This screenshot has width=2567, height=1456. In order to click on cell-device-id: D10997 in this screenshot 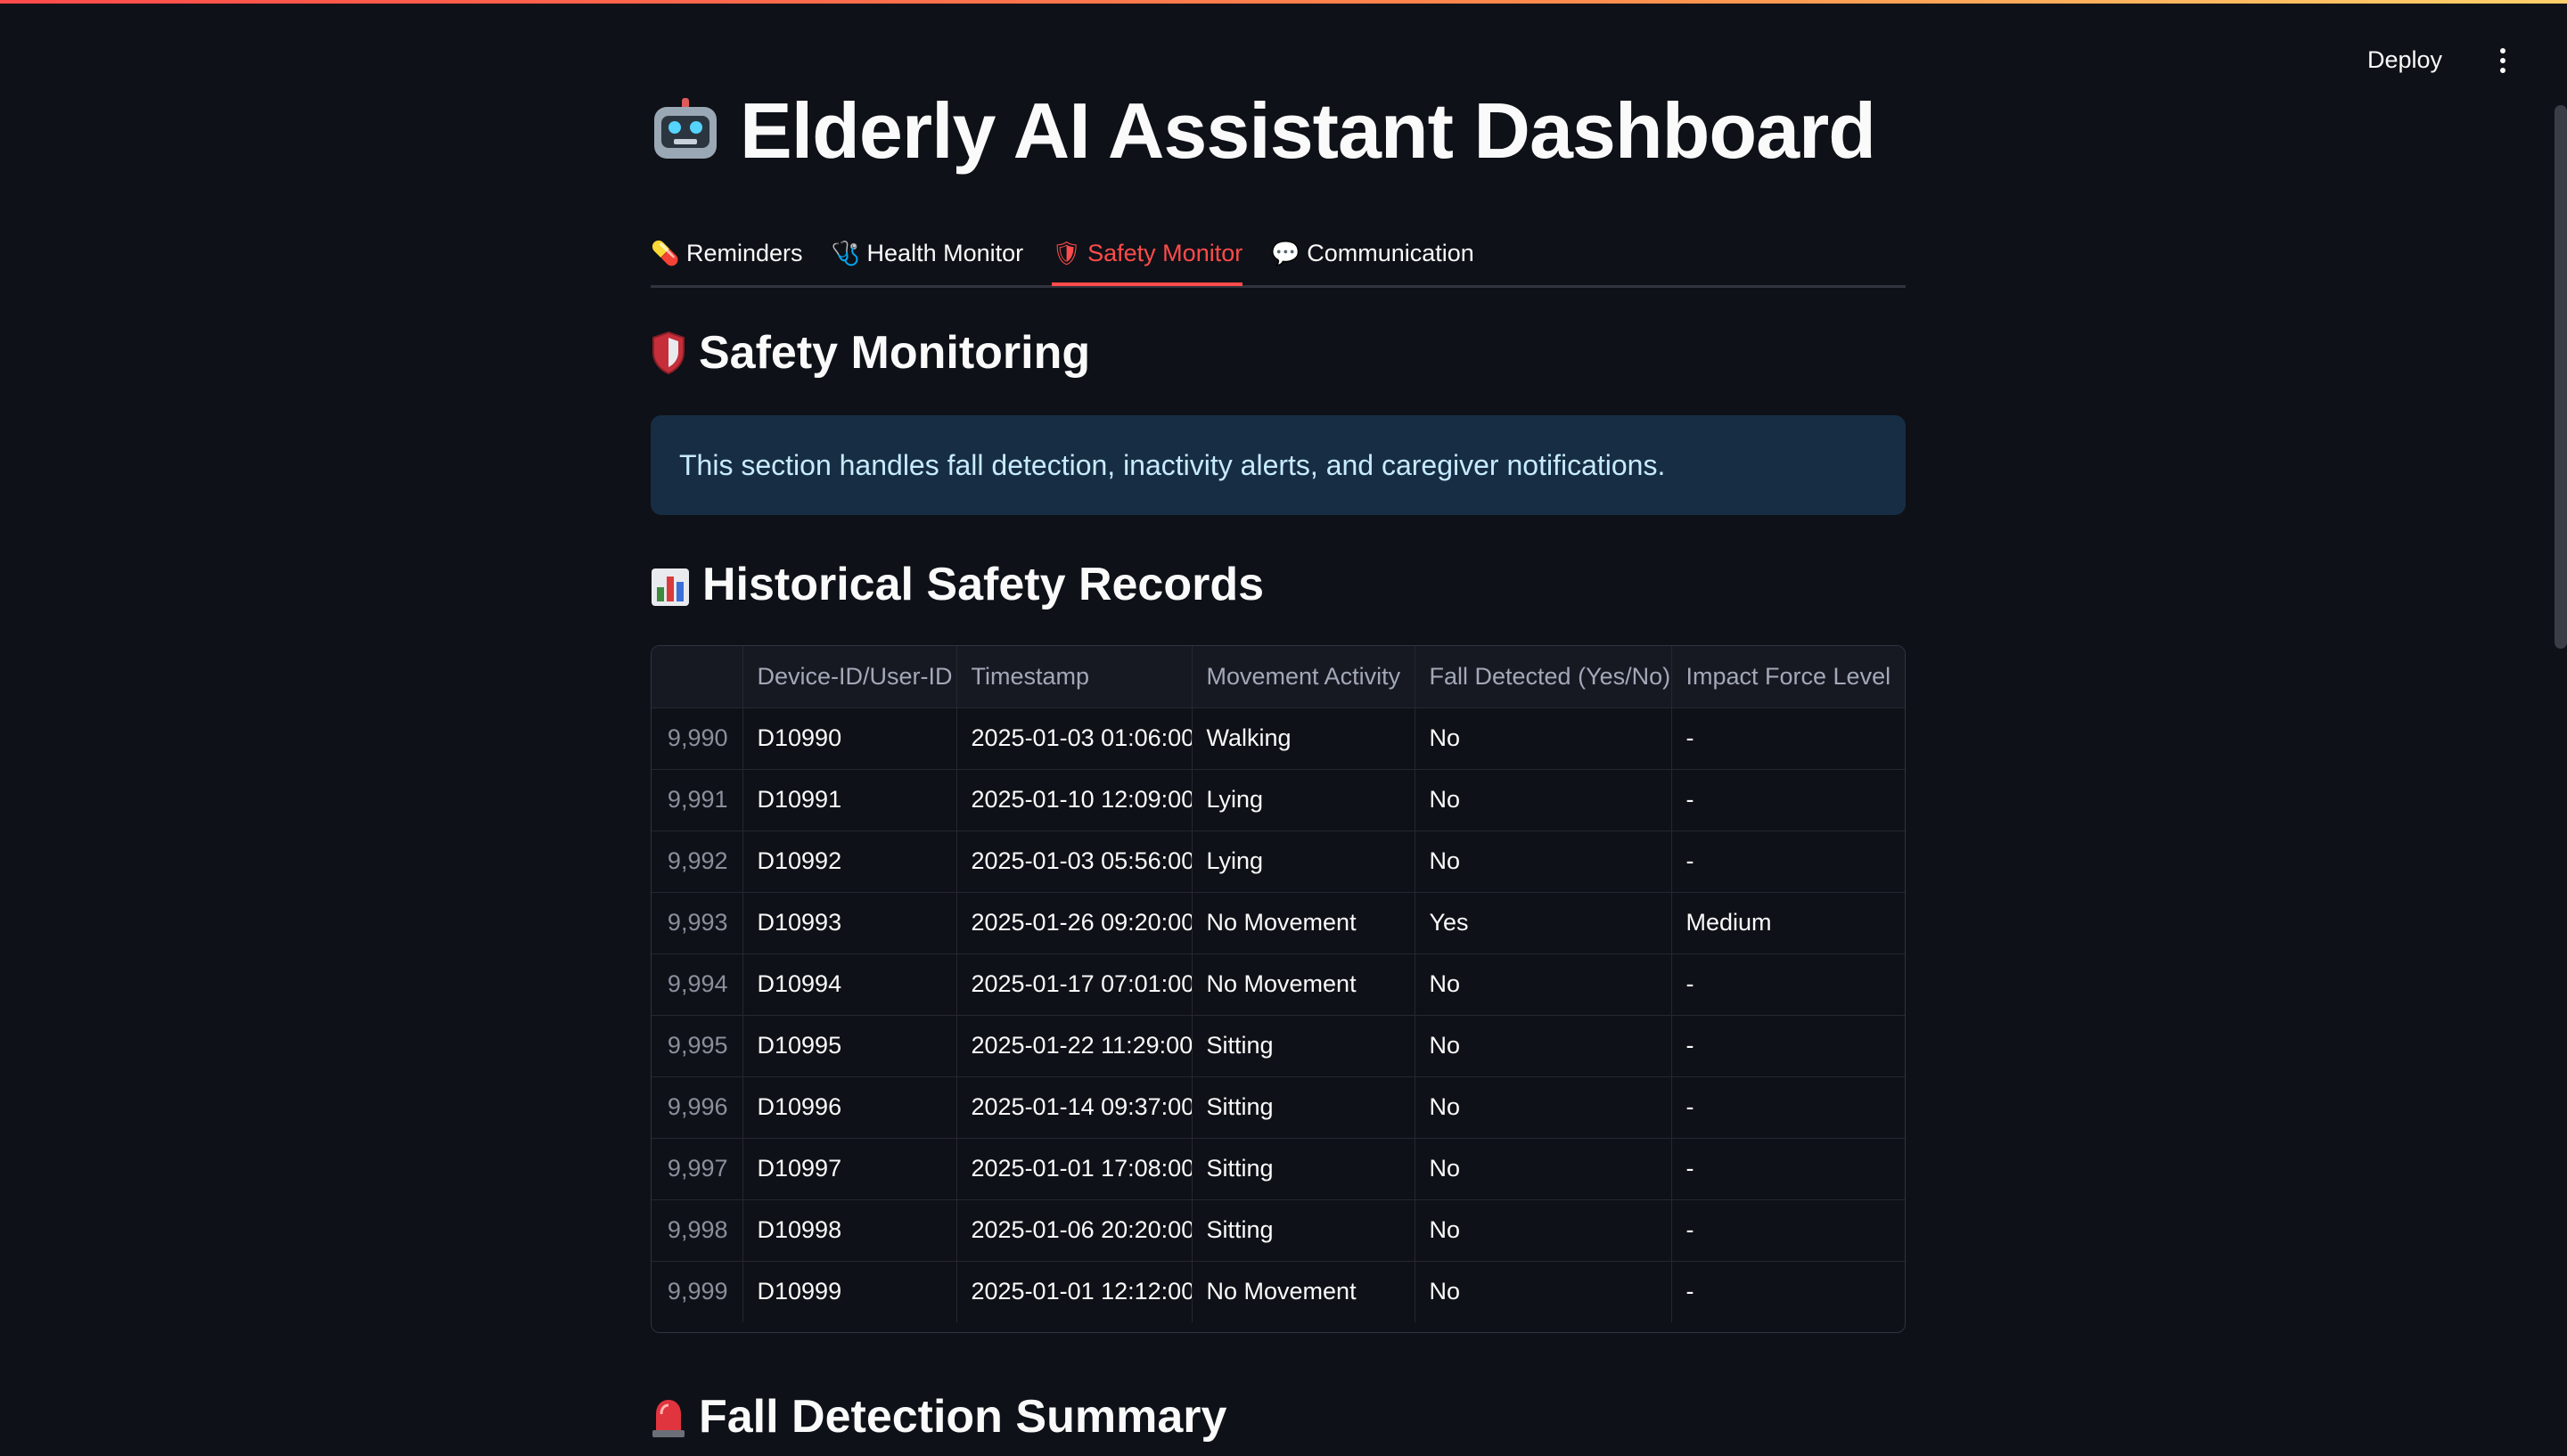, I will do `click(849, 1169)`.